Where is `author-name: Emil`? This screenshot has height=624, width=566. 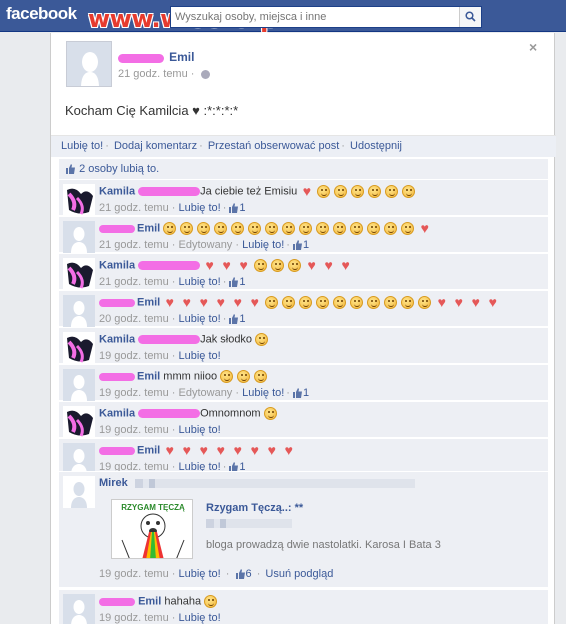
author-name: Emil is located at coordinates (181, 57).